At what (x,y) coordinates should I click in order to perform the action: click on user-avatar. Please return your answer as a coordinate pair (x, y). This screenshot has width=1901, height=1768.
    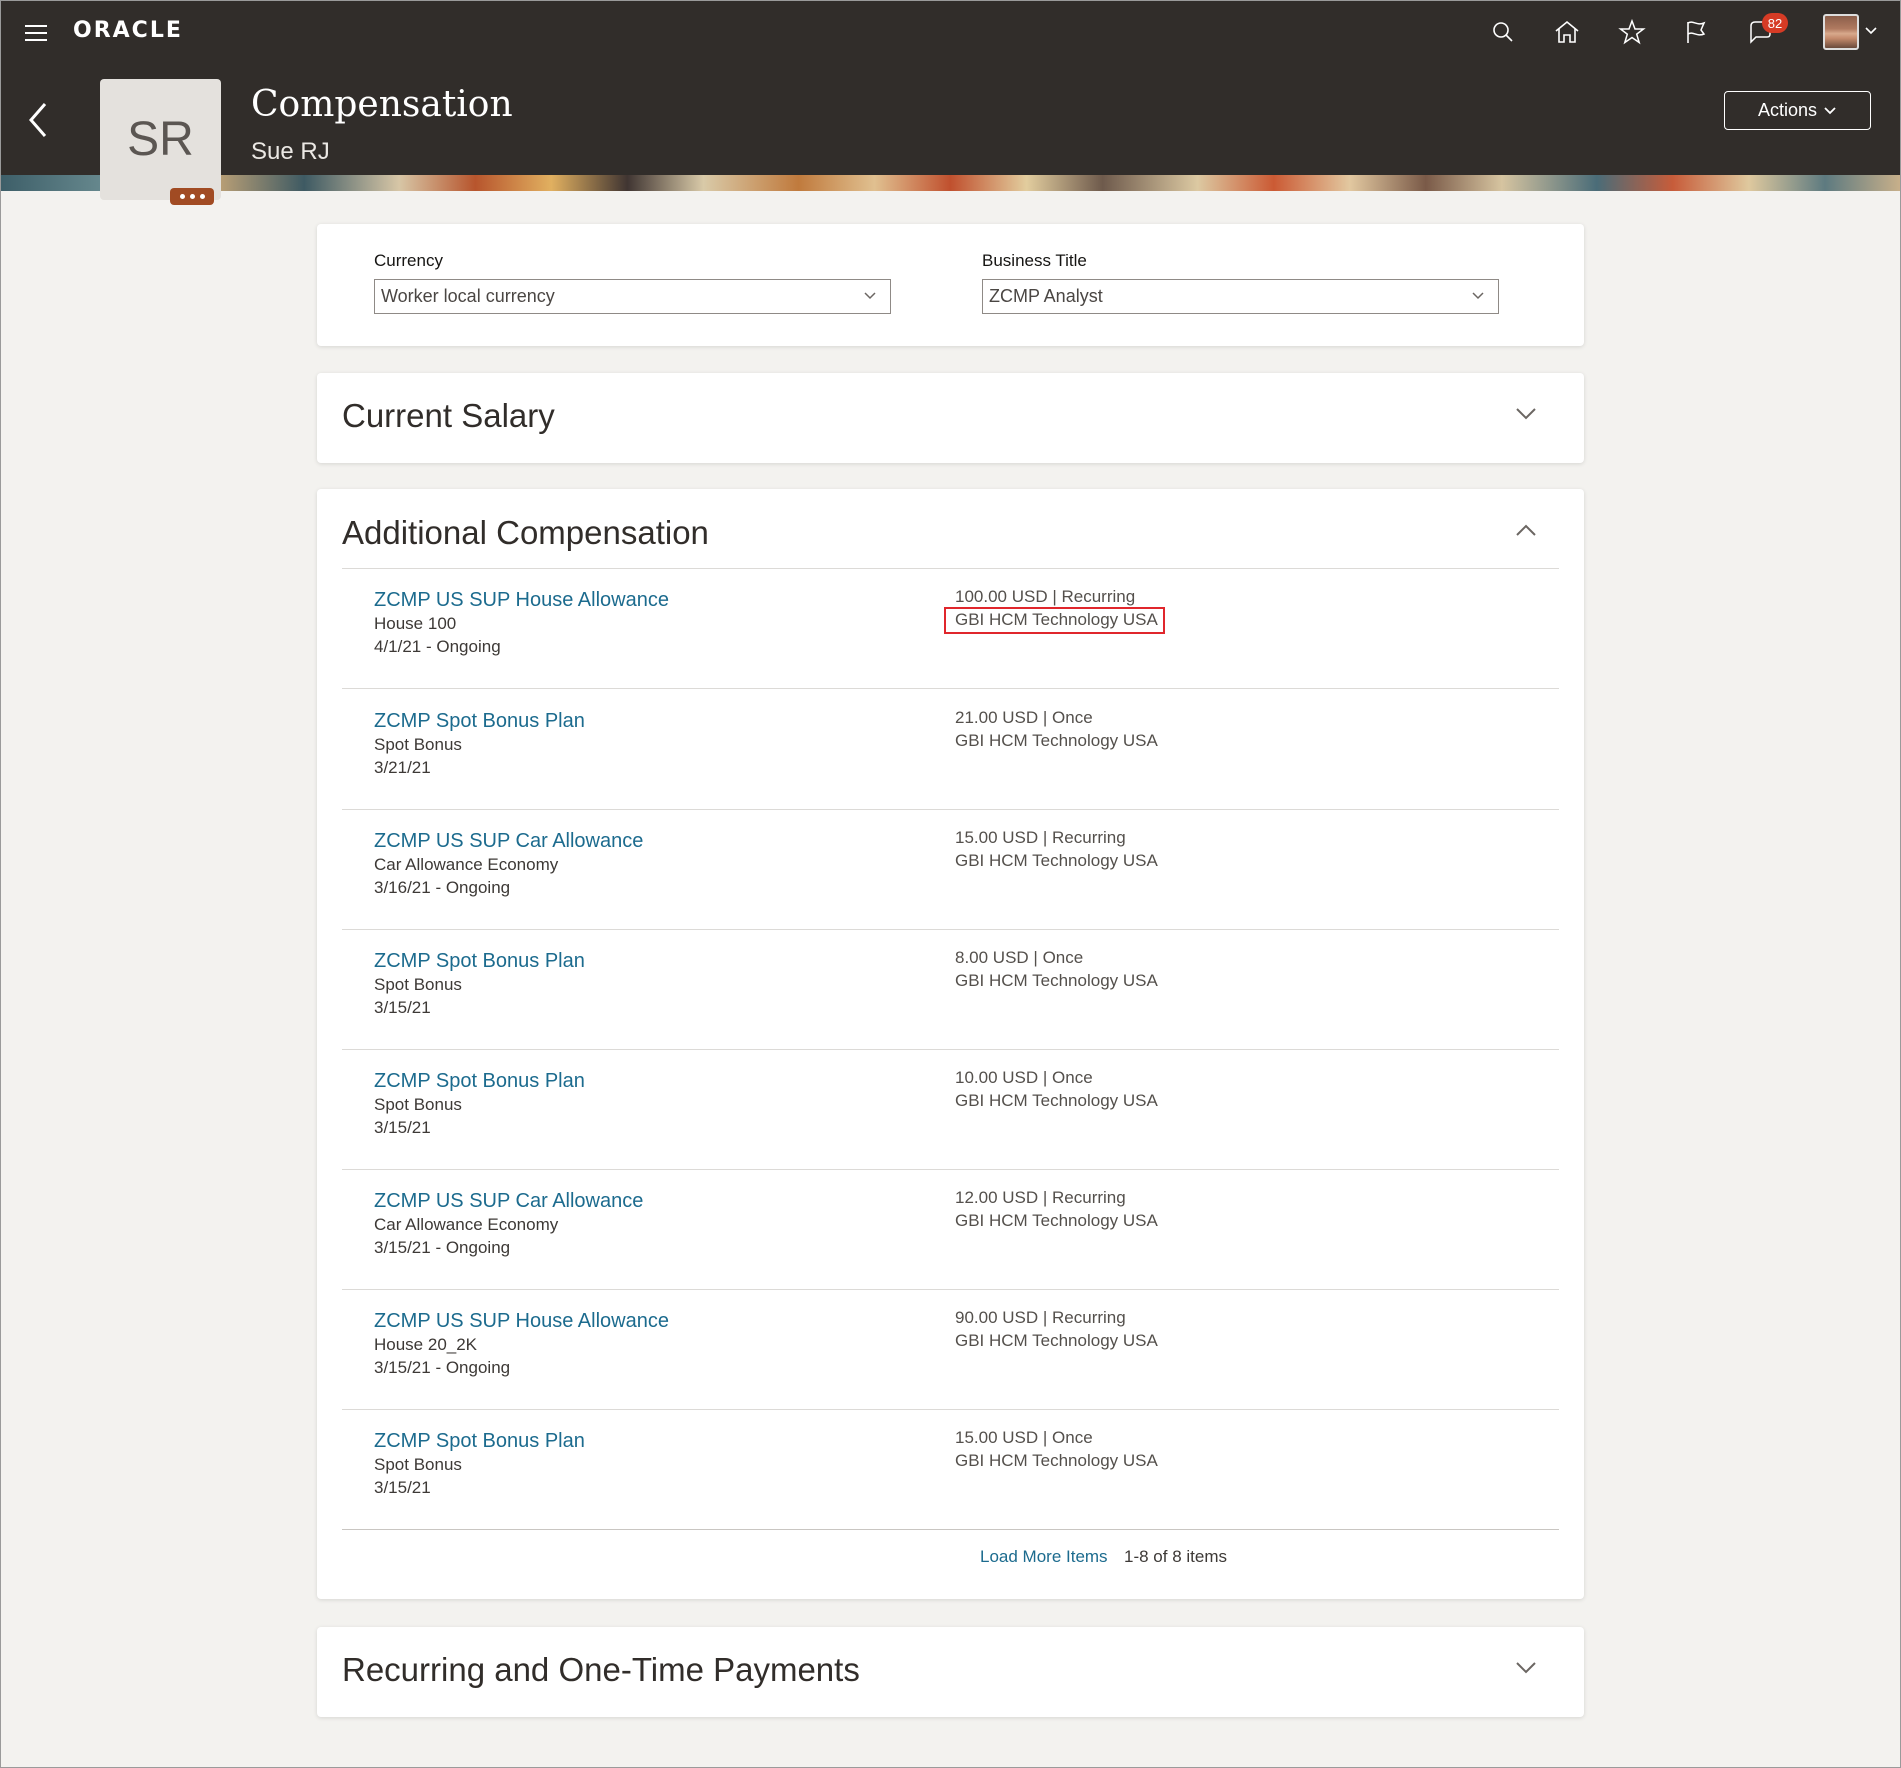
    Looking at the image, I should click on (1841, 32).